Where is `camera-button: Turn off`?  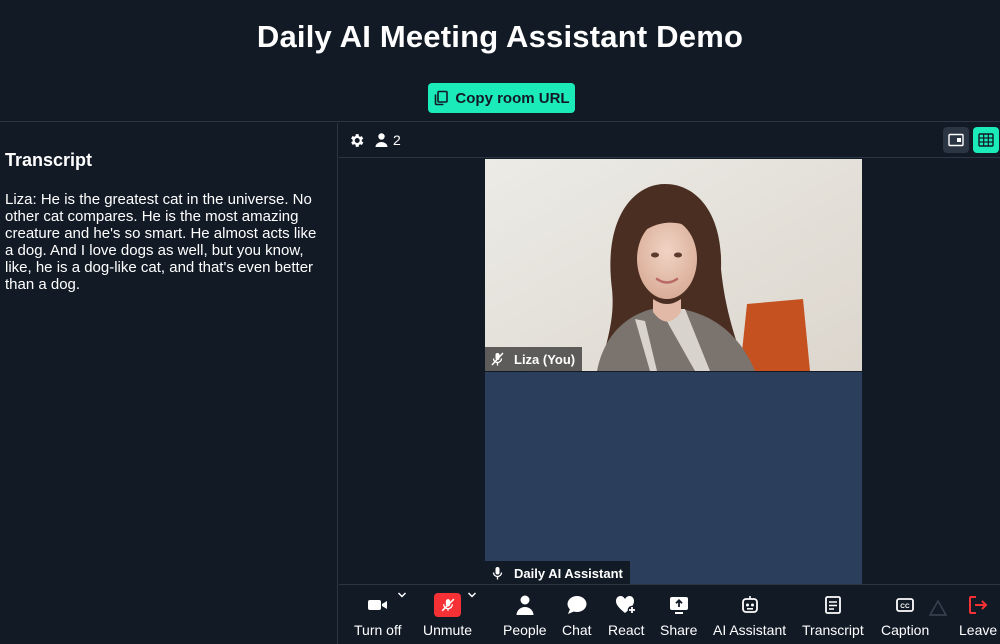 camera-button: Turn off is located at coordinates (377, 615).